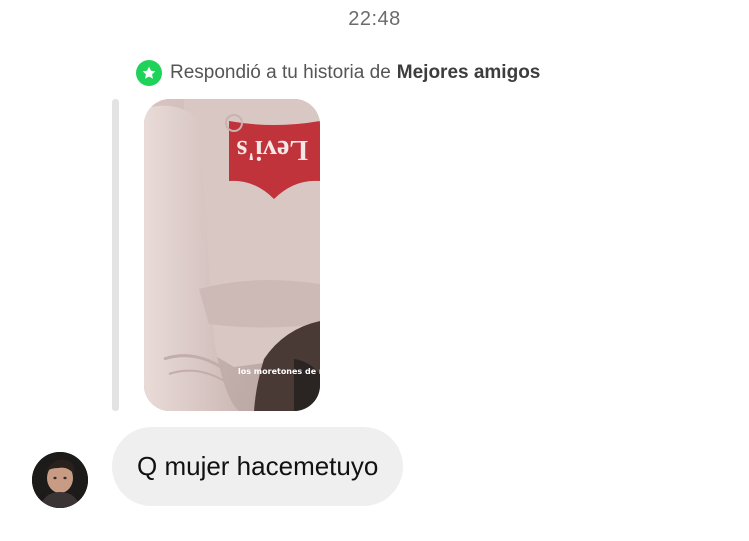  Describe the element at coordinates (60, 480) in the screenshot. I see `sender-avatar` at that location.